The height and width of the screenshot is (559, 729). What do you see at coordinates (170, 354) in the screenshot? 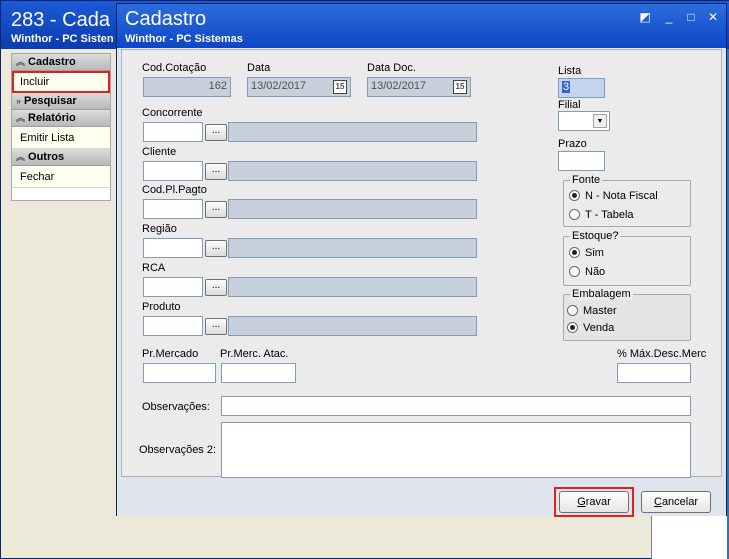
I see `pr-mercado-label: Pr.Mercado` at bounding box center [170, 354].